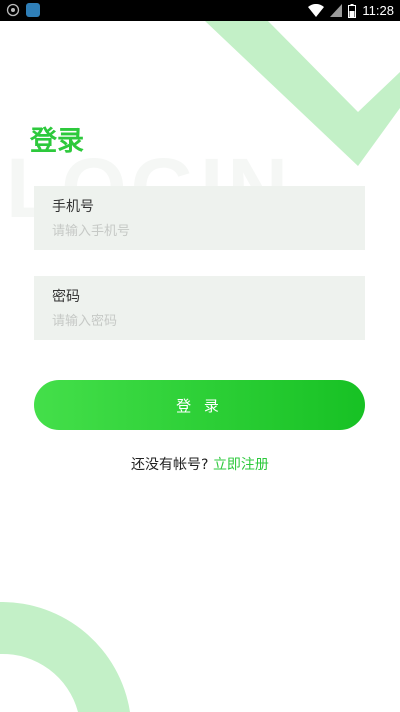  Describe the element at coordinates (241, 465) in the screenshot. I see `register-link: 立即注册` at that location.